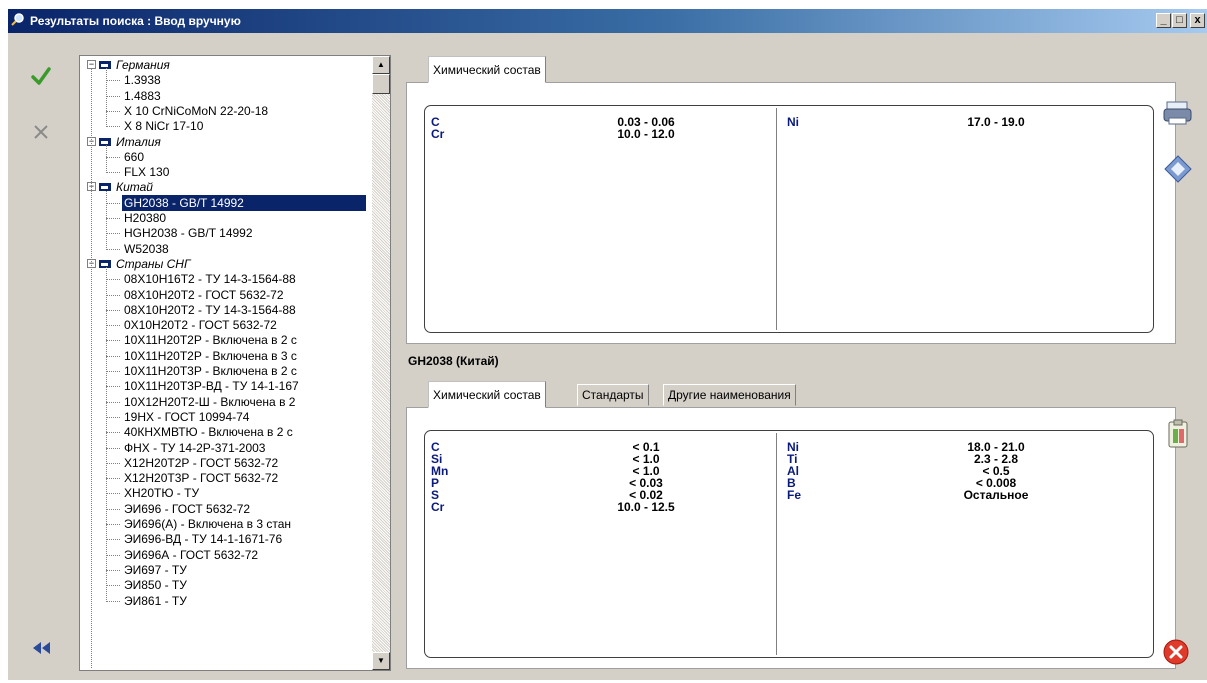 The width and height of the screenshot is (1207, 683). I want to click on tree-item: ЭИ696 - ГОСТ 5632-72, so click(223, 509).